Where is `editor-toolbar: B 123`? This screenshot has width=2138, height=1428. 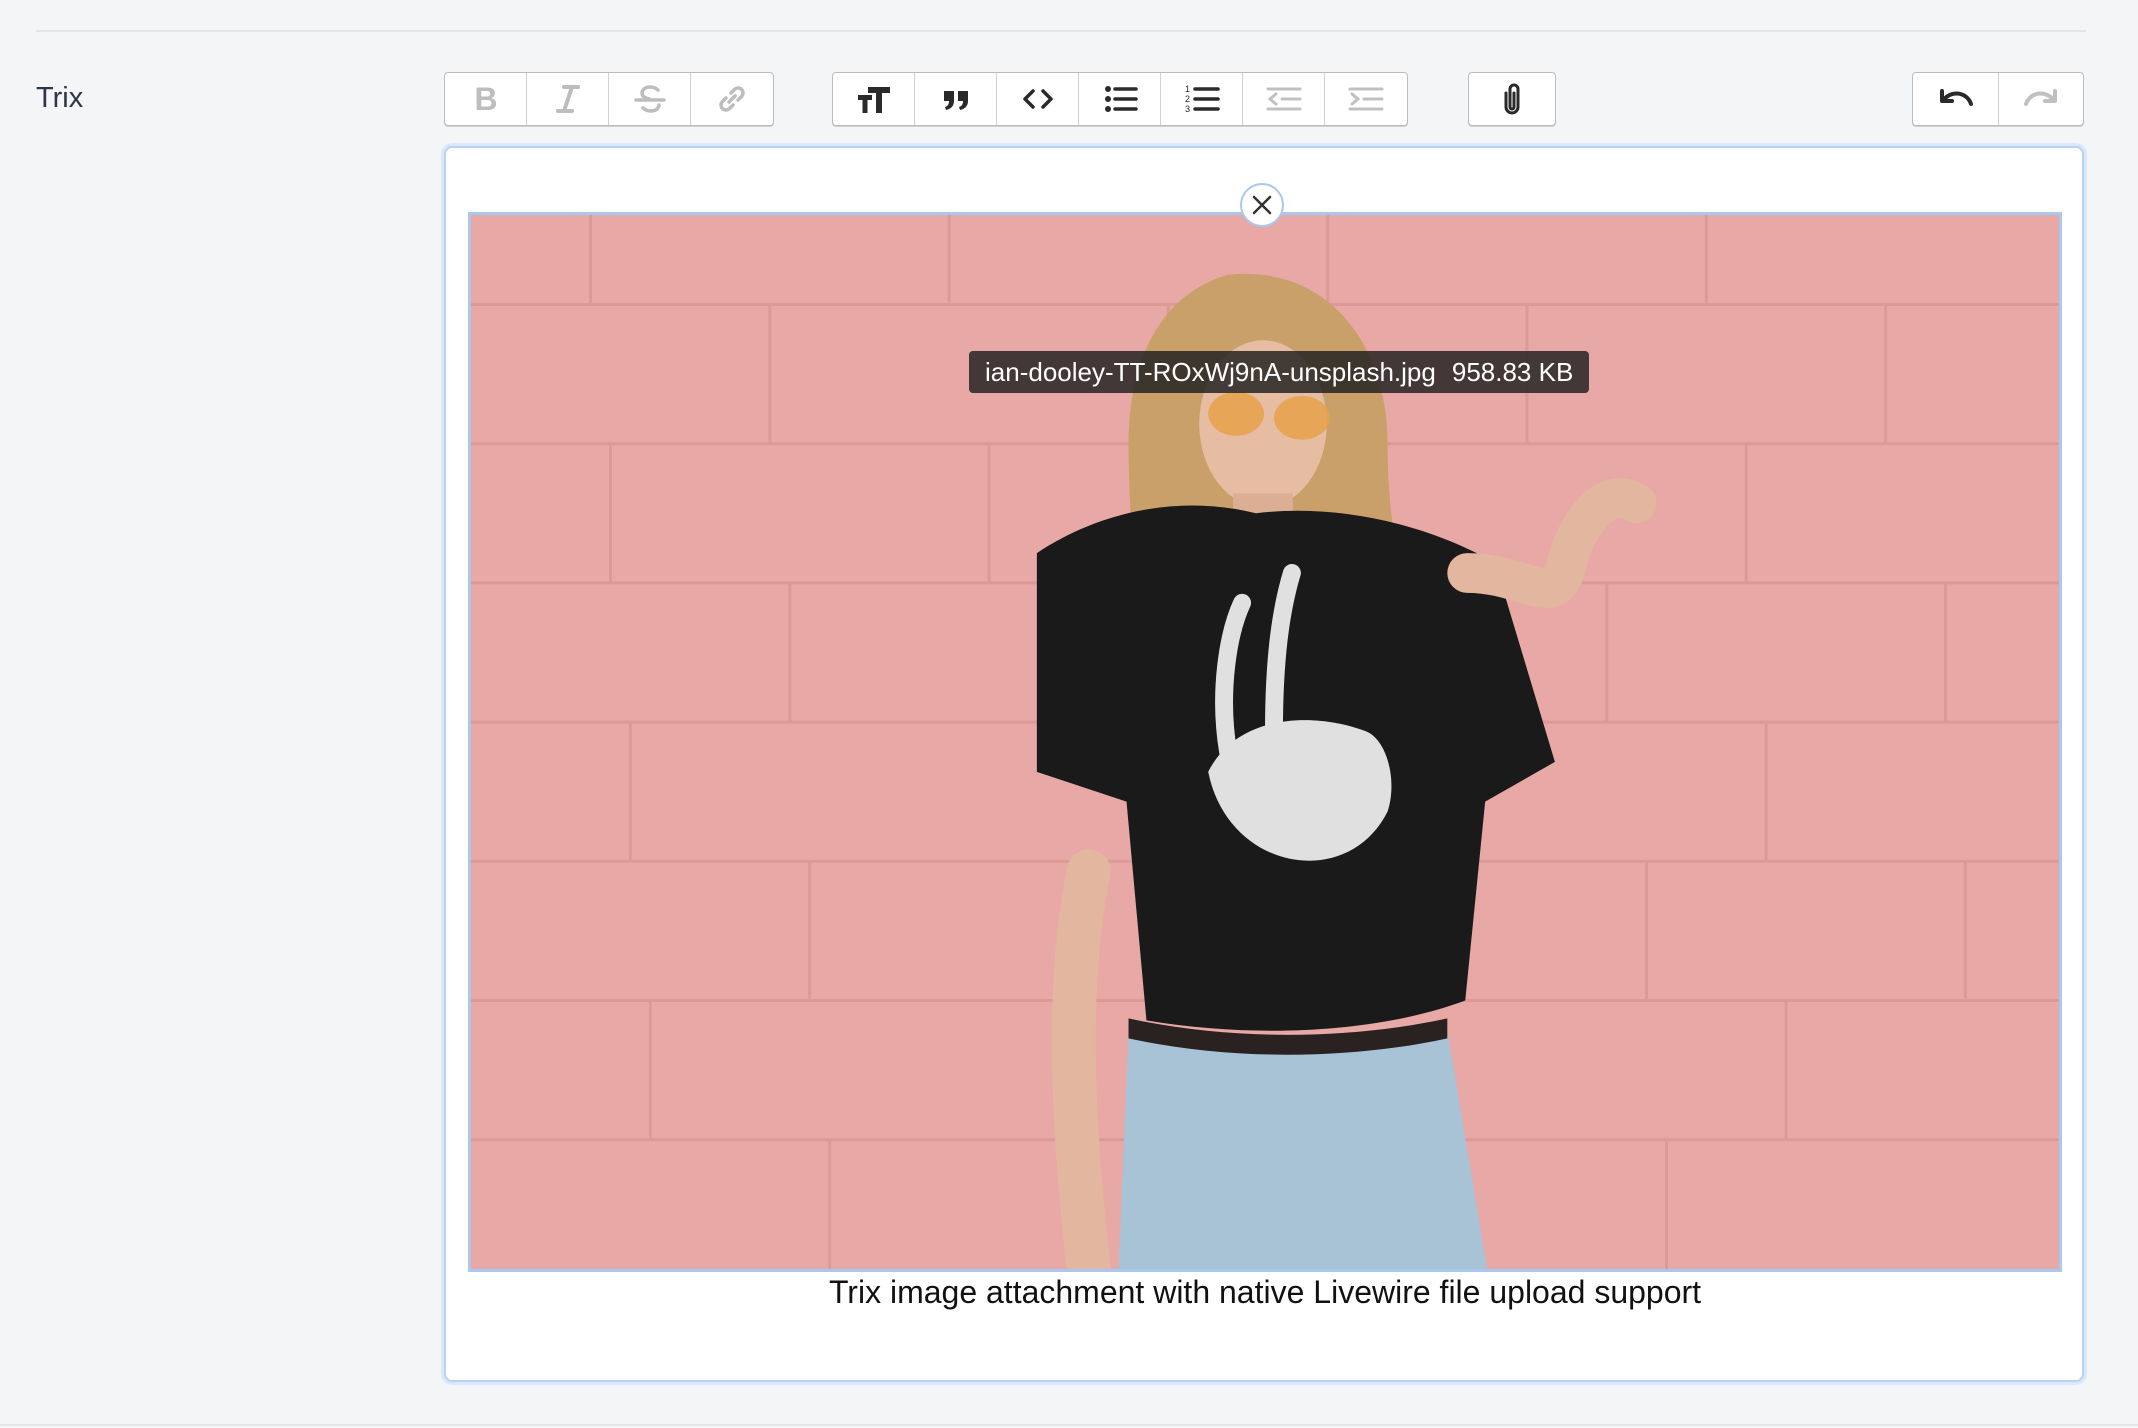 editor-toolbar: B 123 is located at coordinates (1069, 100).